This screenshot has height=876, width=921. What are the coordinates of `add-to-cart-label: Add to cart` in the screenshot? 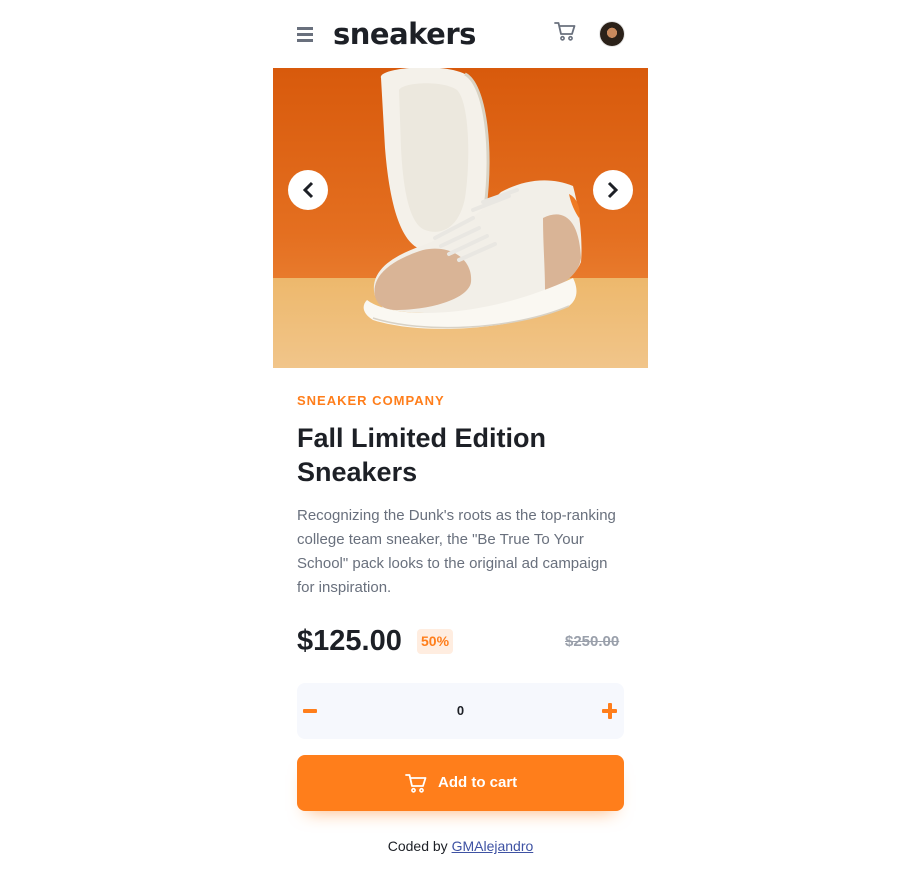 It's located at (478, 782).